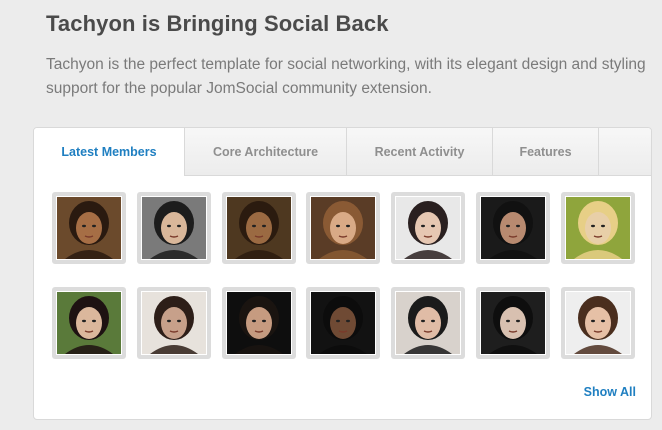  I want to click on page-title: Tachyon is Bringing Social Back, so click(217, 23).